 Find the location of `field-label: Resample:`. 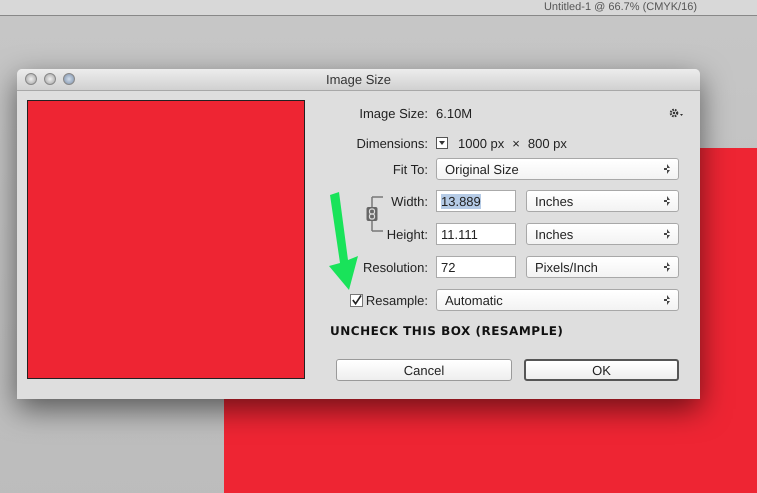

field-label: Resample: is located at coordinates (397, 300).